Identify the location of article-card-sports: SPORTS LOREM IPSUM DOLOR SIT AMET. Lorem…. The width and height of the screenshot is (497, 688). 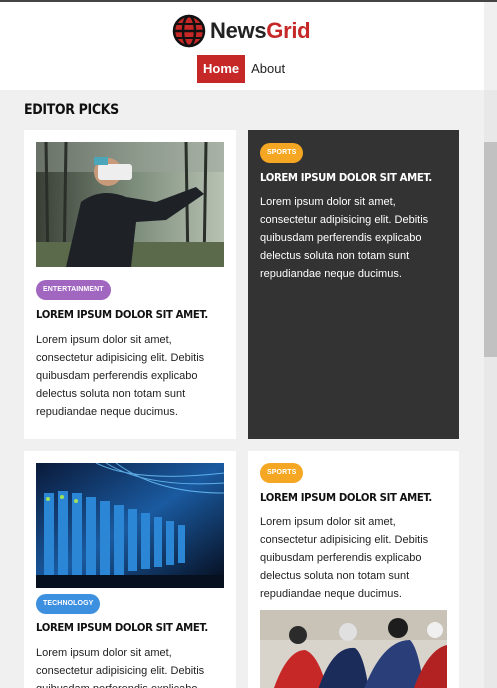
(353, 569).